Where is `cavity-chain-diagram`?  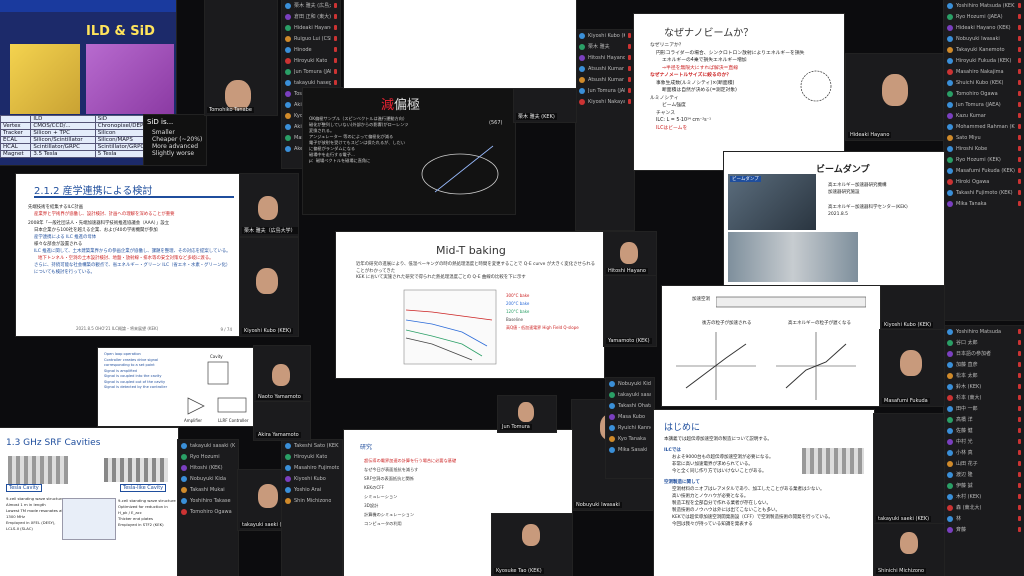 cavity-chain-diagram is located at coordinates (791, 302).